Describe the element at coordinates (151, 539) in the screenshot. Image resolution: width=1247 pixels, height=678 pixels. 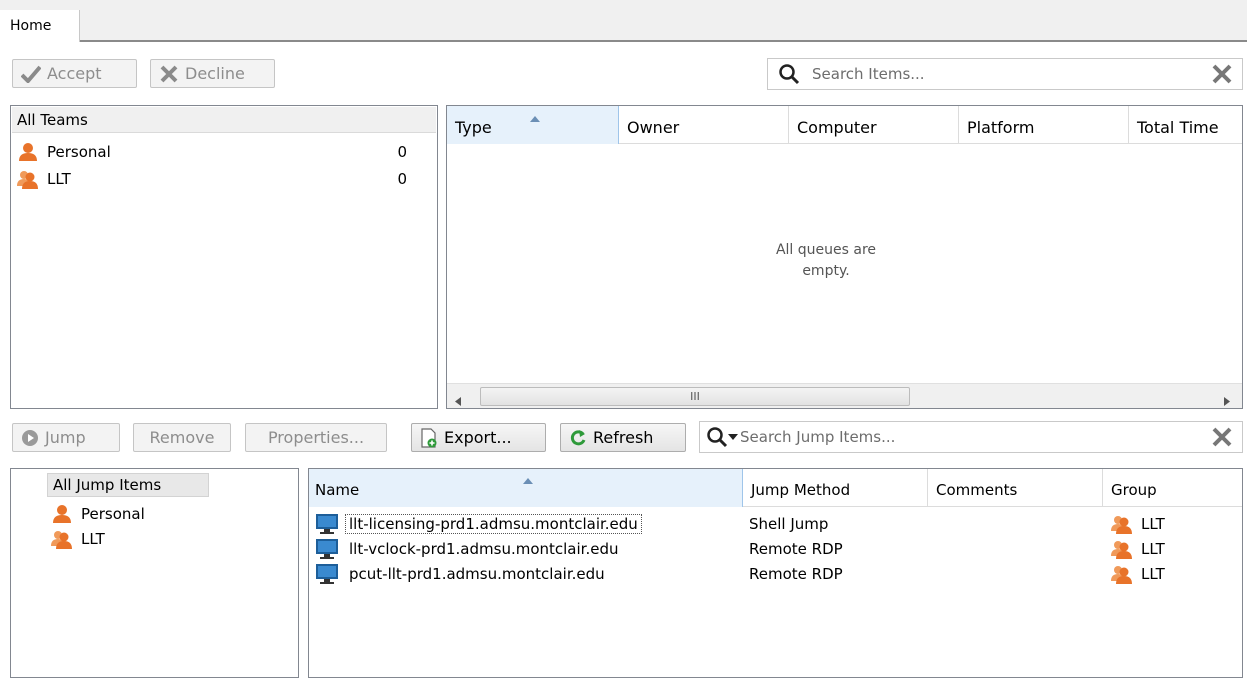
I see `jump-group-llt: LLT` at that location.